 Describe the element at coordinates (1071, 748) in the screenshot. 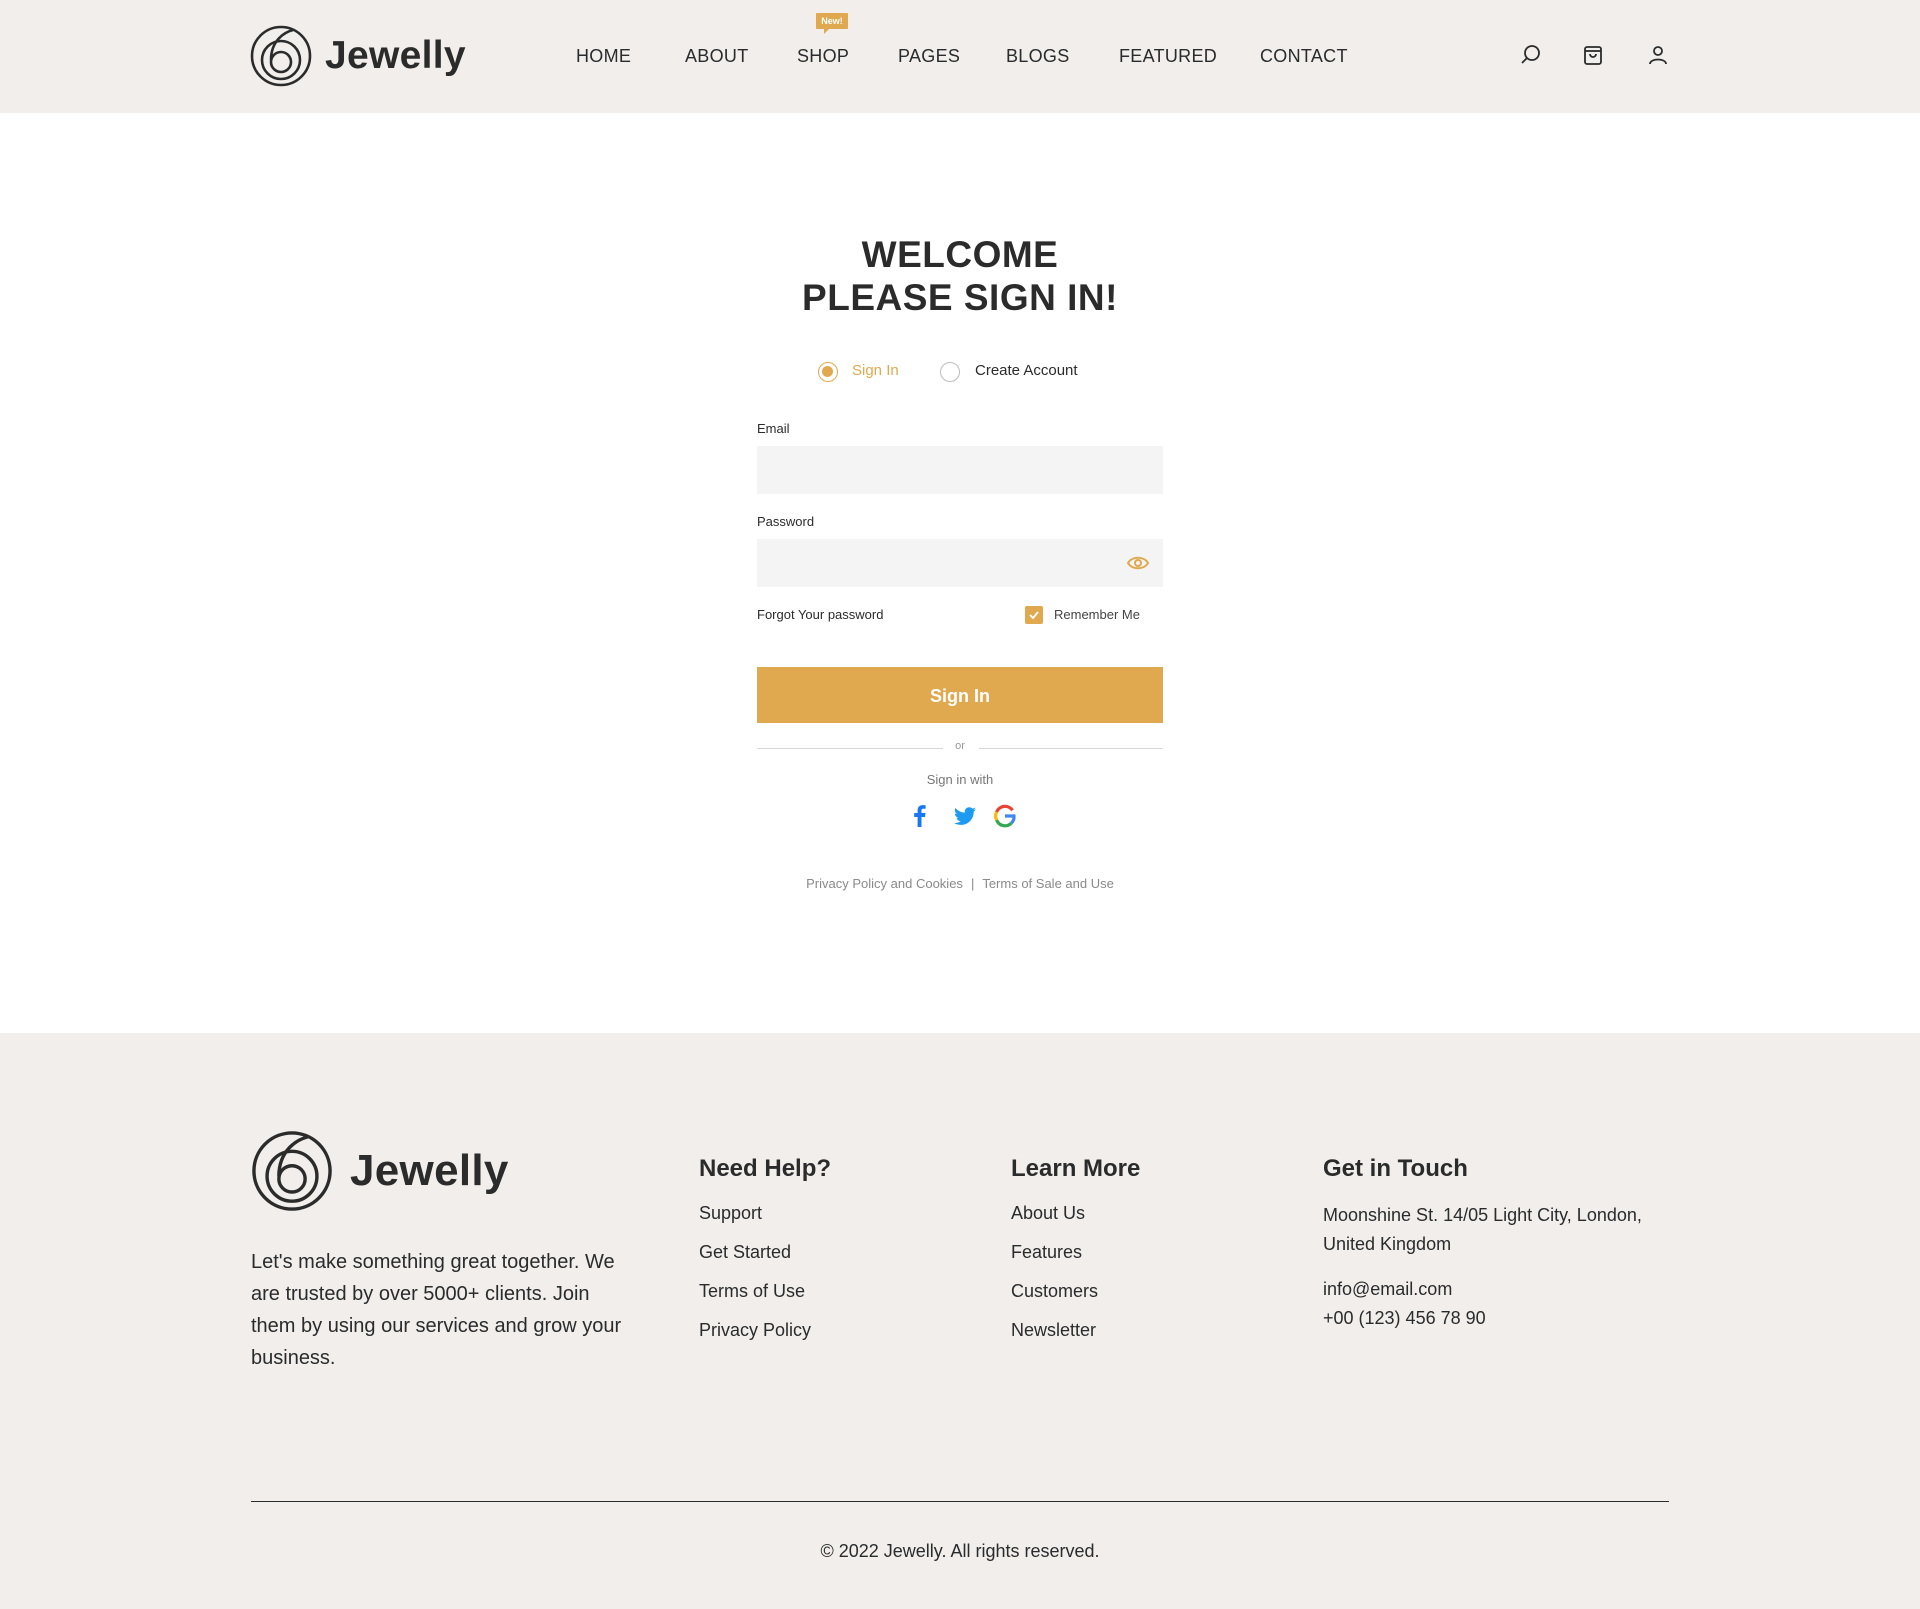

I see `divider-line-right` at that location.